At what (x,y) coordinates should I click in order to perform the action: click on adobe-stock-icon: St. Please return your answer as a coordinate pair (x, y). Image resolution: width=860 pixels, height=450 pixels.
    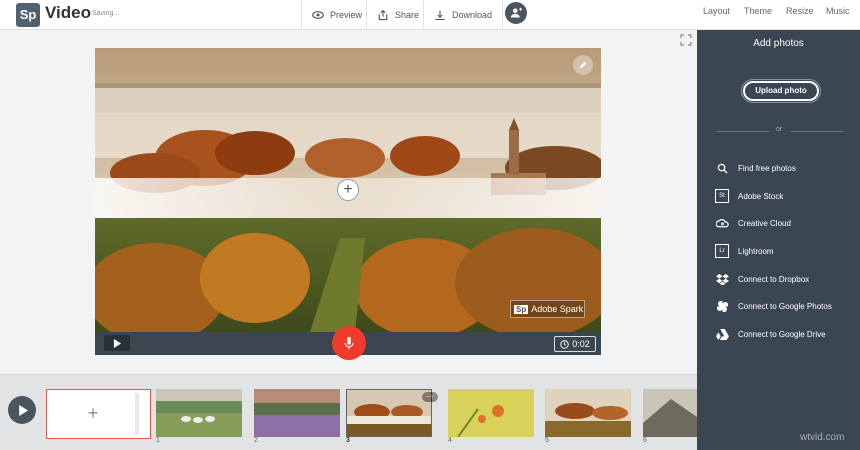
    Looking at the image, I should click on (722, 196).